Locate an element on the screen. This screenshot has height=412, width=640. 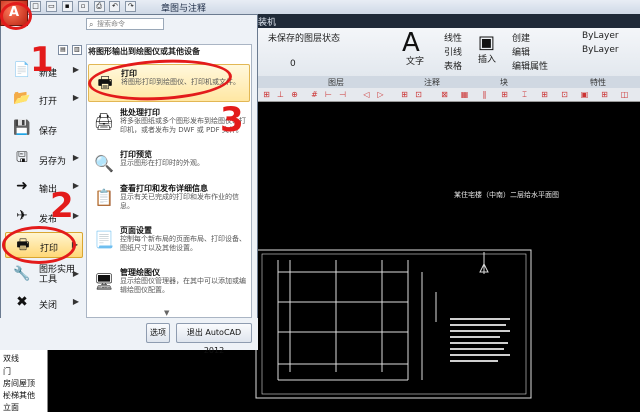
undo-icon: ↶ is located at coordinates (115, 6).